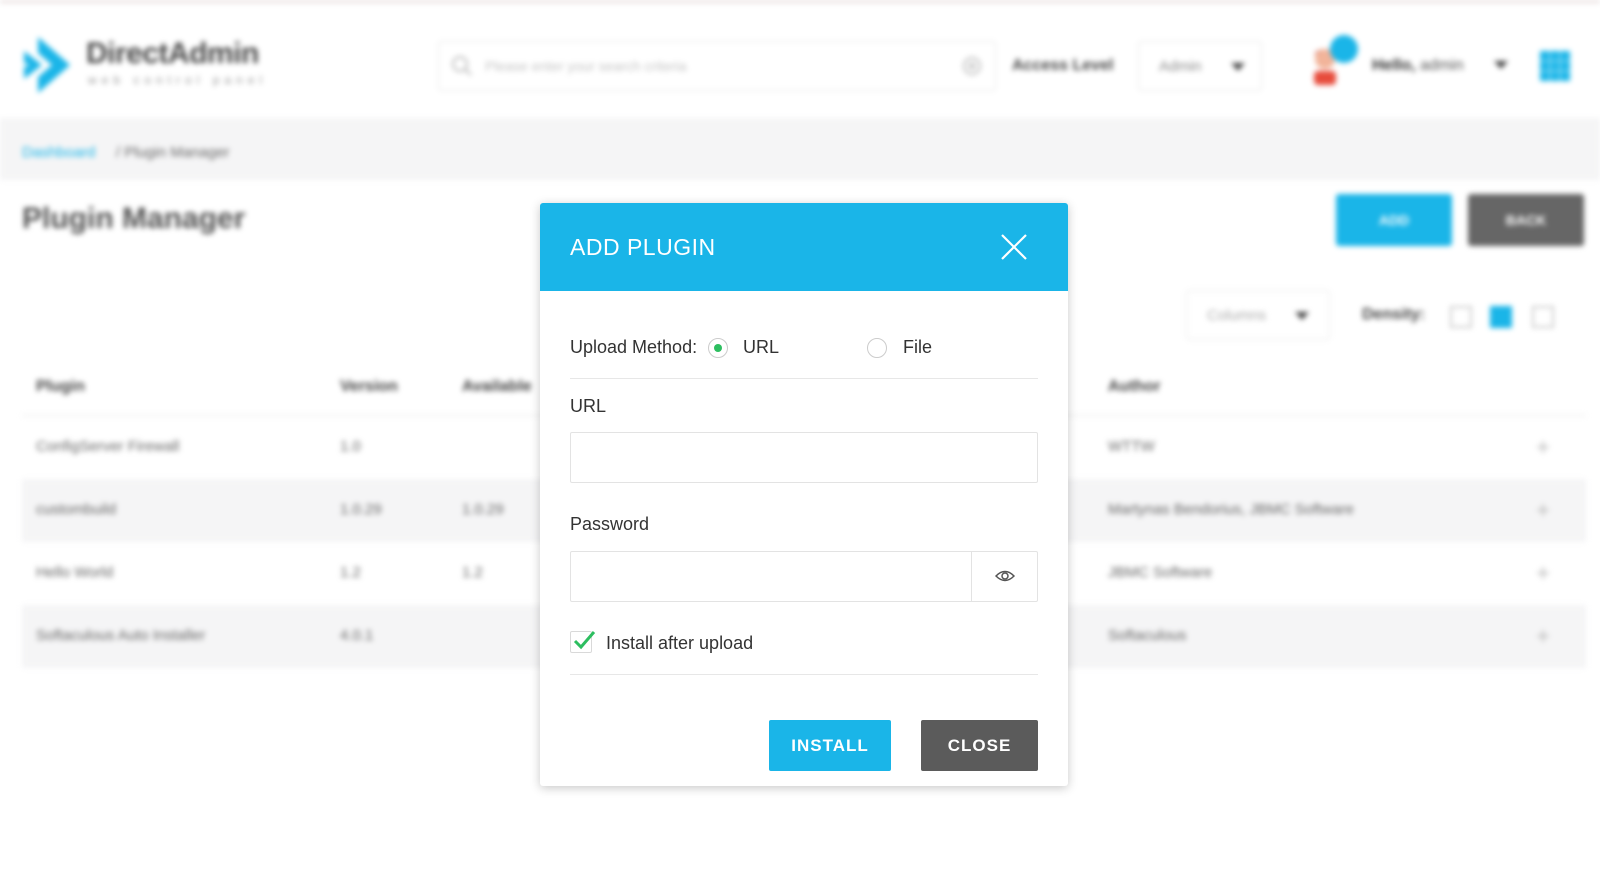 This screenshot has width=1600, height=876. I want to click on density-label: Density:, so click(1394, 314).